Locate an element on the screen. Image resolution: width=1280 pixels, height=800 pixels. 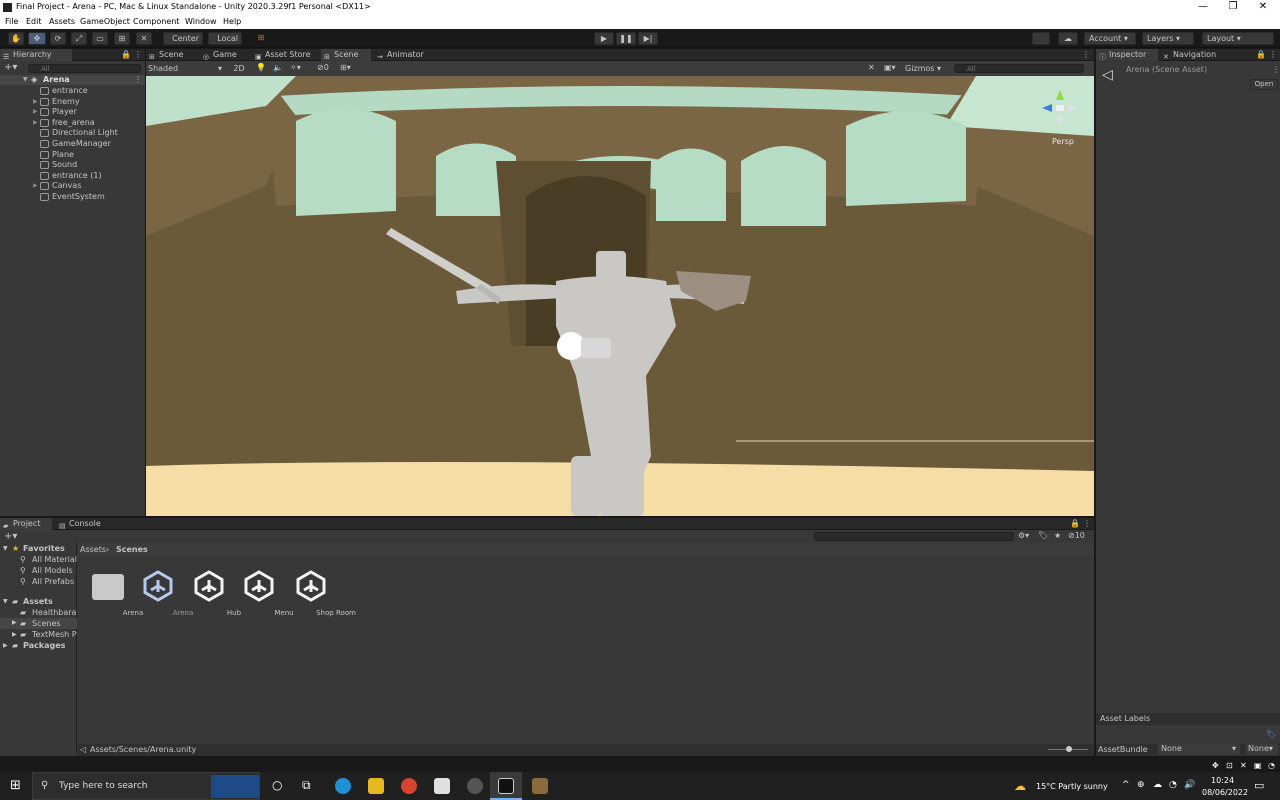
task-view-icon: ⧉ is located at coordinates (306, 785).